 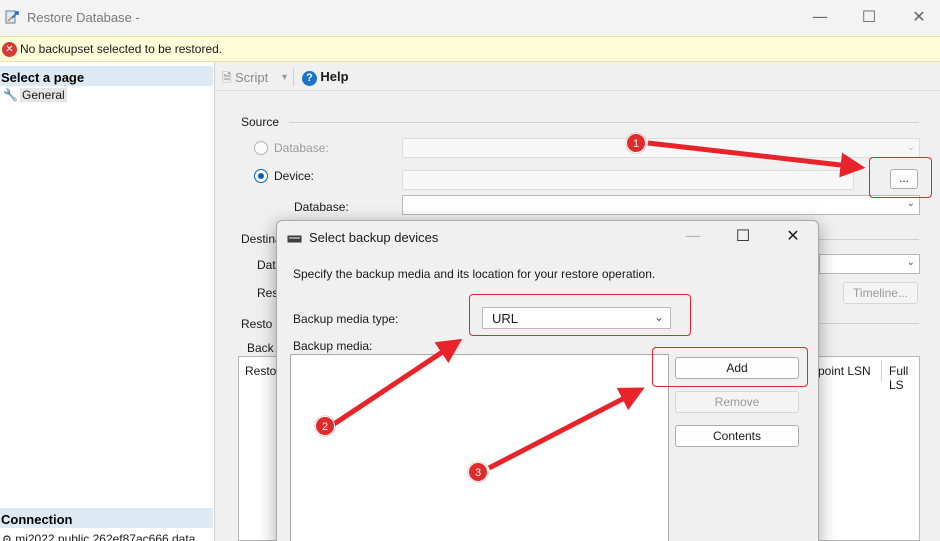 What do you see at coordinates (325, 426) in the screenshot?
I see `annotation-badge-2: 2` at bounding box center [325, 426].